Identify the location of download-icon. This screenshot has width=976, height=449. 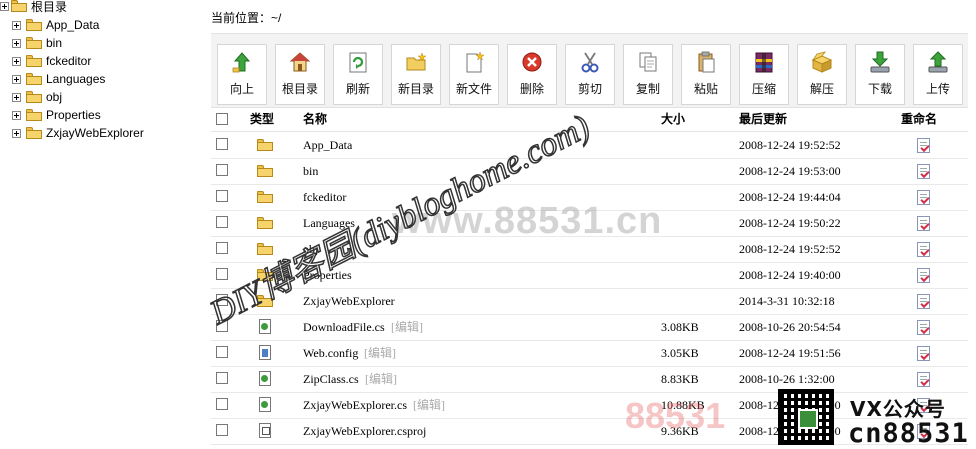
(880, 62).